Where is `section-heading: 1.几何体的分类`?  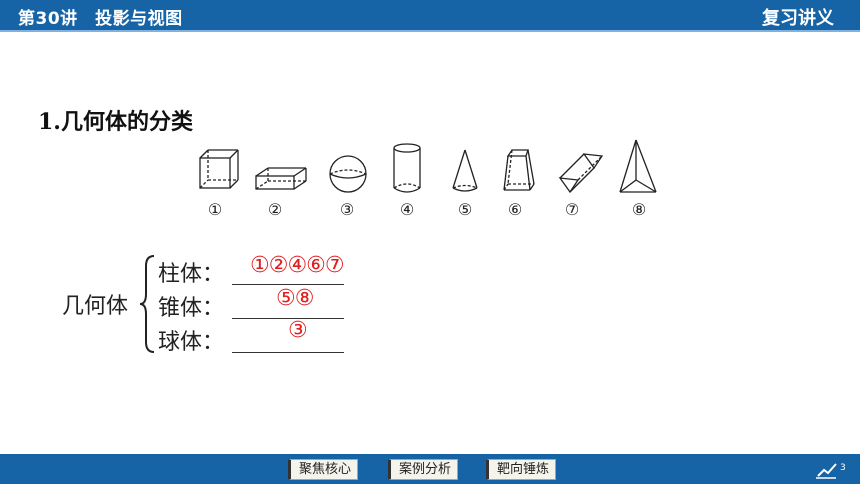
section-heading: 1.几何体的分类 is located at coordinates (115, 122).